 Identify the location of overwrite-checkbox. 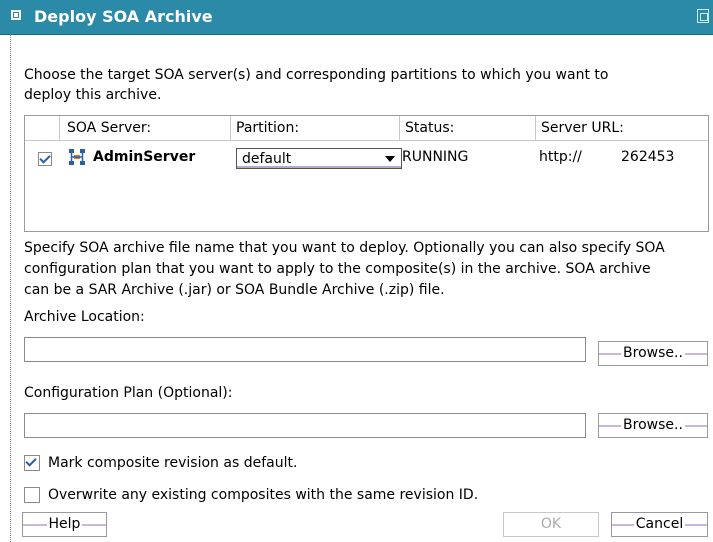
(32, 495).